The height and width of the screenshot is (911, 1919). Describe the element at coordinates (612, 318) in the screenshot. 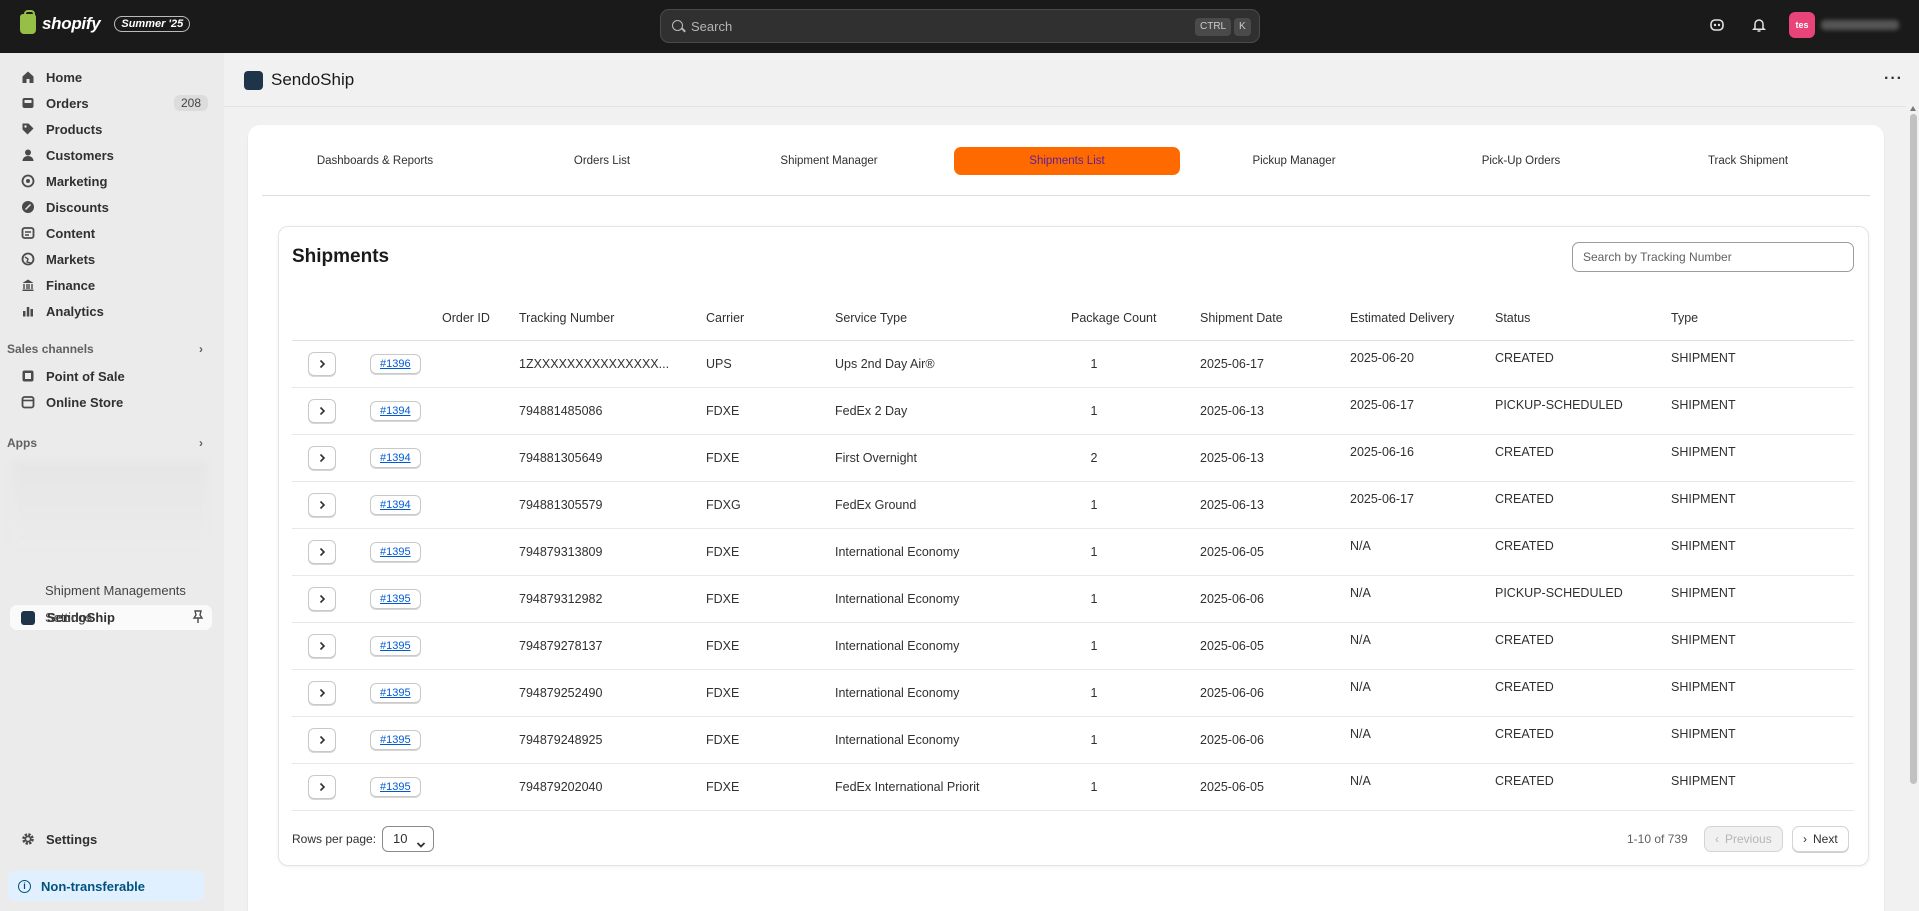

I see `column-tracking-number: Tracking Number` at that location.